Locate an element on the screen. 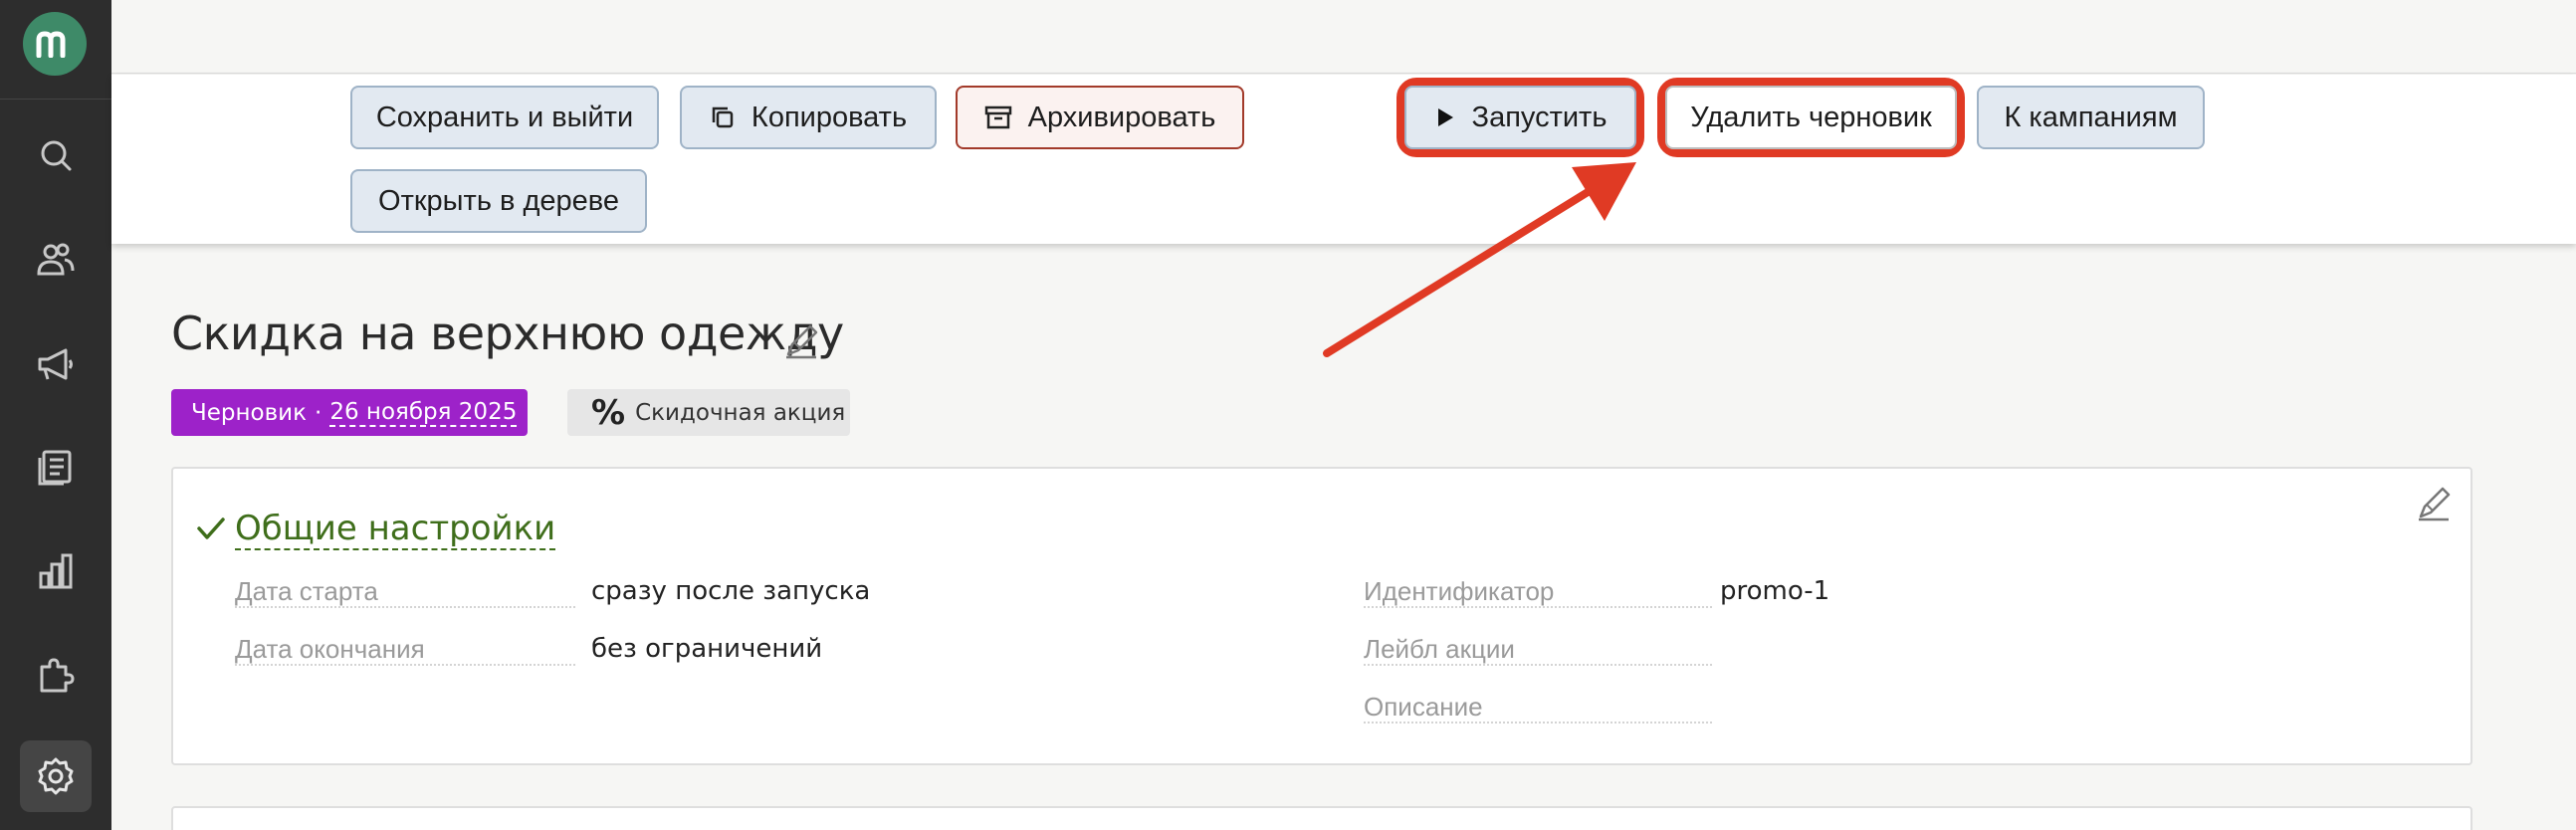 The image size is (2576, 830). archive-button: Архивировать is located at coordinates (1100, 117).